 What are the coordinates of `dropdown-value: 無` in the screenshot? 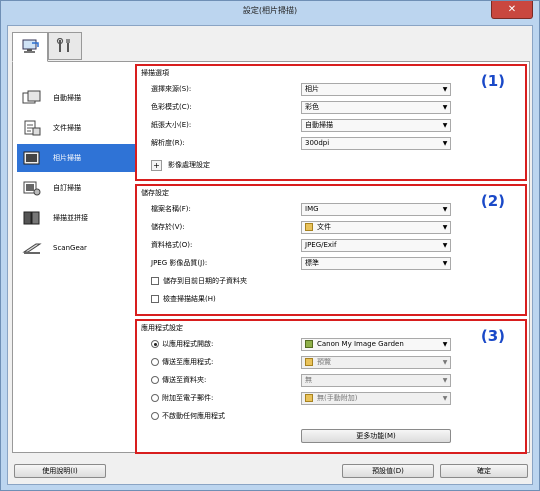 It's located at (308, 380).